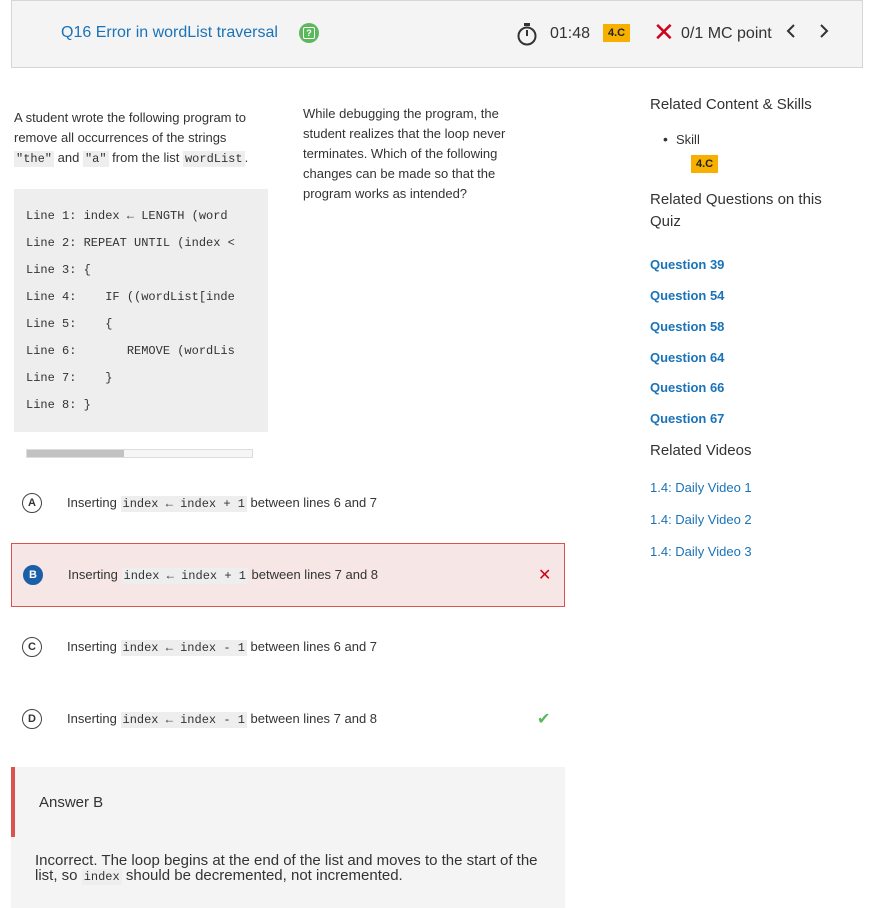 The width and height of the screenshot is (871, 908). Describe the element at coordinates (687, 295) in the screenshot. I see `related-question-link: Question 54` at that location.